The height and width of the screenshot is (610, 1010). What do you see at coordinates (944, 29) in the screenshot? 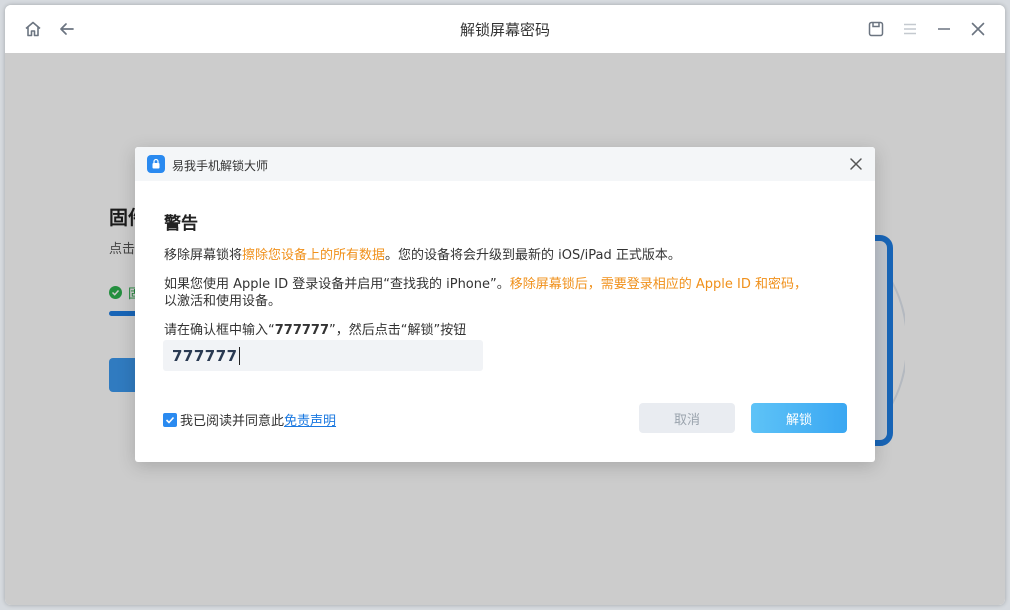
I see `minimize-icon` at bounding box center [944, 29].